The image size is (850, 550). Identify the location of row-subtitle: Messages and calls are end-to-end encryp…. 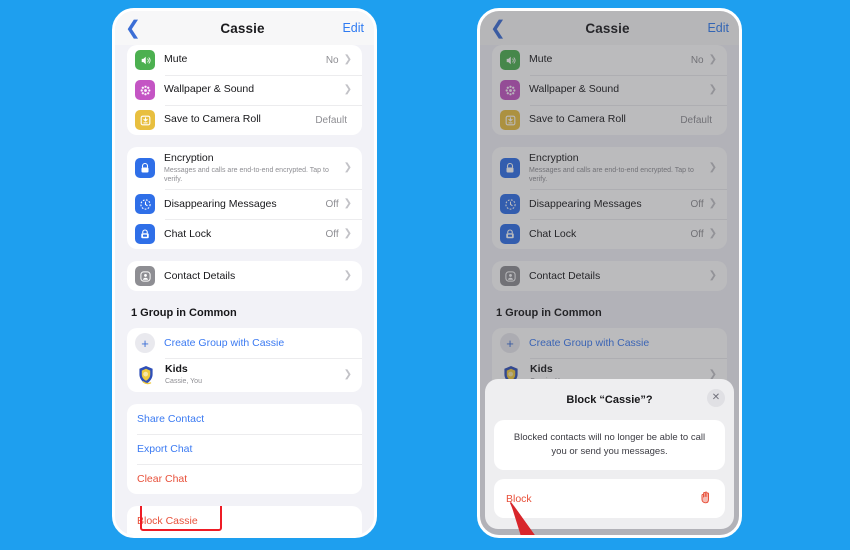
(246, 175).